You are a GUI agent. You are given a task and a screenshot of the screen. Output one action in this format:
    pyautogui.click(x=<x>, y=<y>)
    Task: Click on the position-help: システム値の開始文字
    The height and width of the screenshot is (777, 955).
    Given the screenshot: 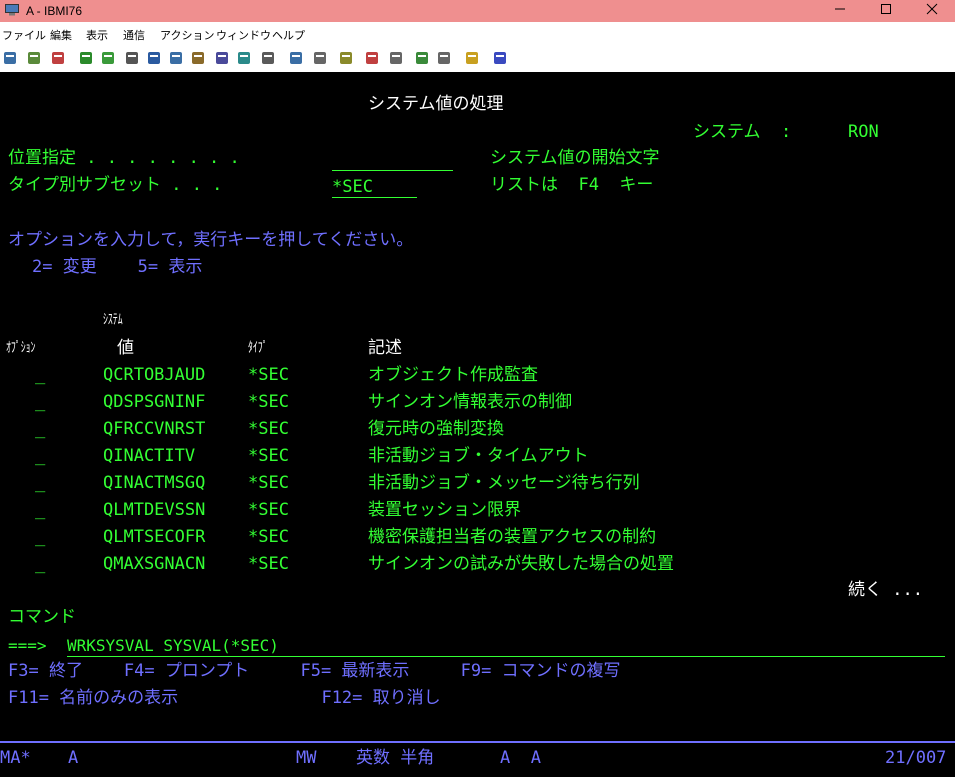 What is the action you would take?
    pyautogui.click(x=575, y=158)
    